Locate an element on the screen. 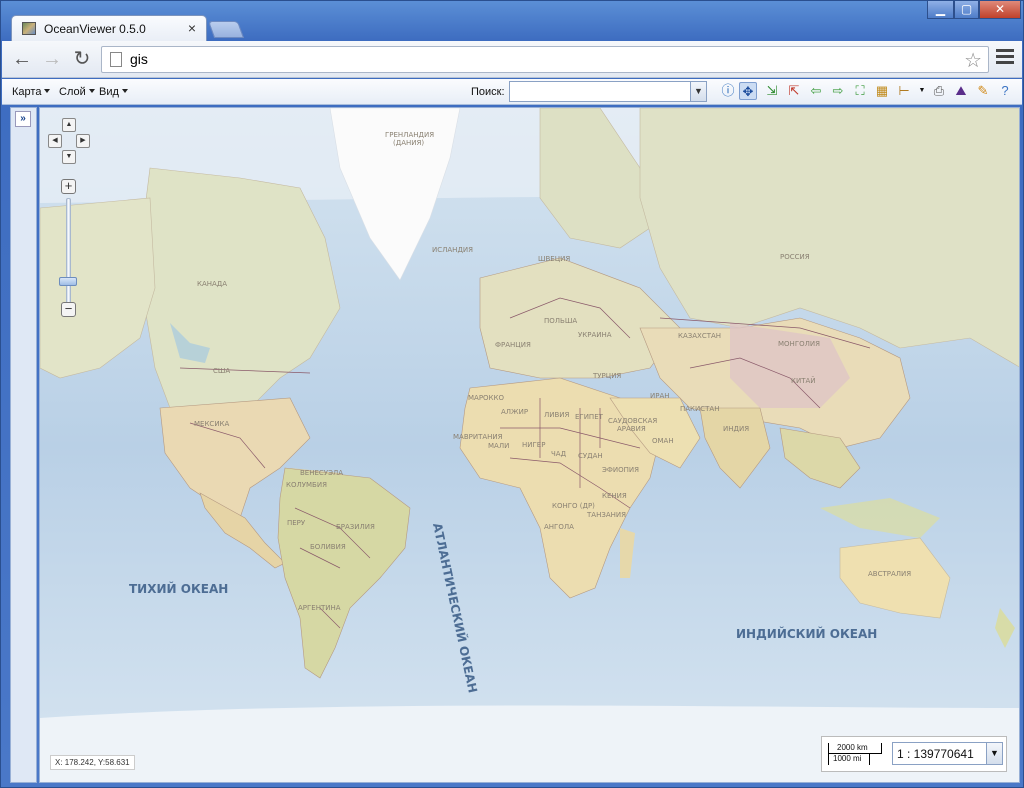 This screenshot has width=1024, height=788. page-icon is located at coordinates (116, 59).